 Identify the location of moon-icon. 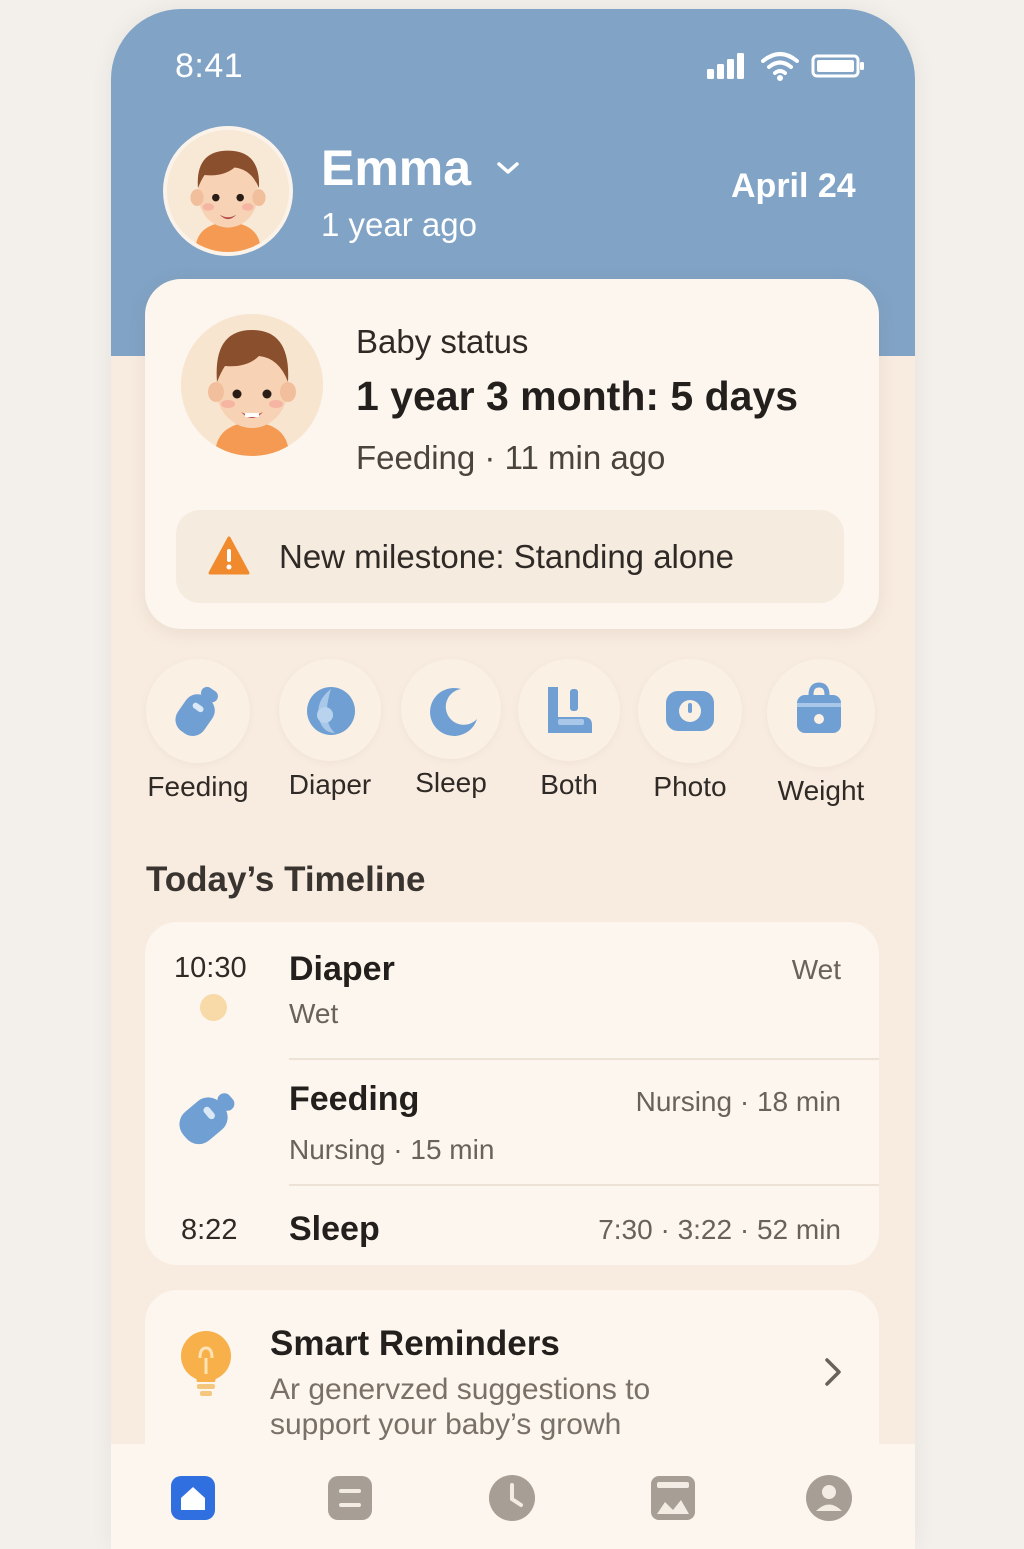
(453, 711).